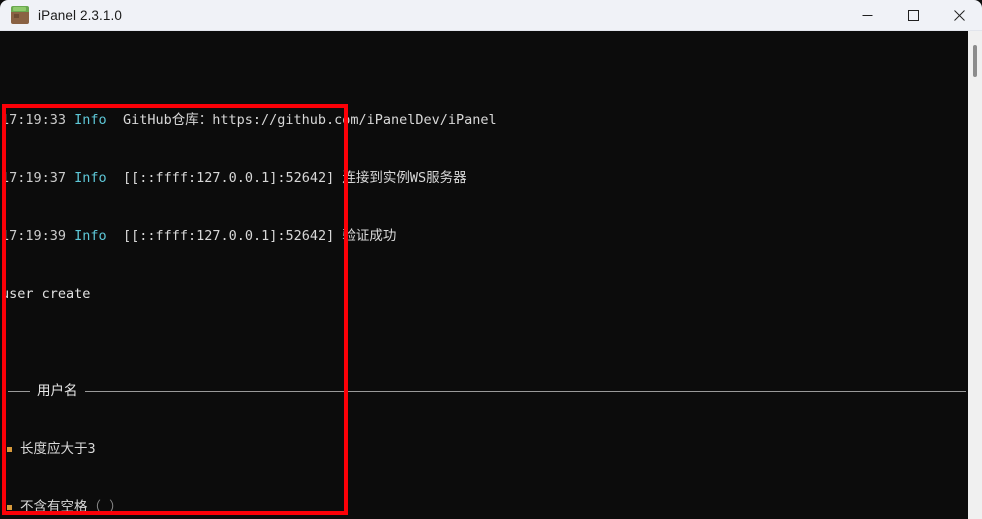 This screenshot has height=519, width=982. I want to click on log-timestamp: 17:19:33, so click(34, 120).